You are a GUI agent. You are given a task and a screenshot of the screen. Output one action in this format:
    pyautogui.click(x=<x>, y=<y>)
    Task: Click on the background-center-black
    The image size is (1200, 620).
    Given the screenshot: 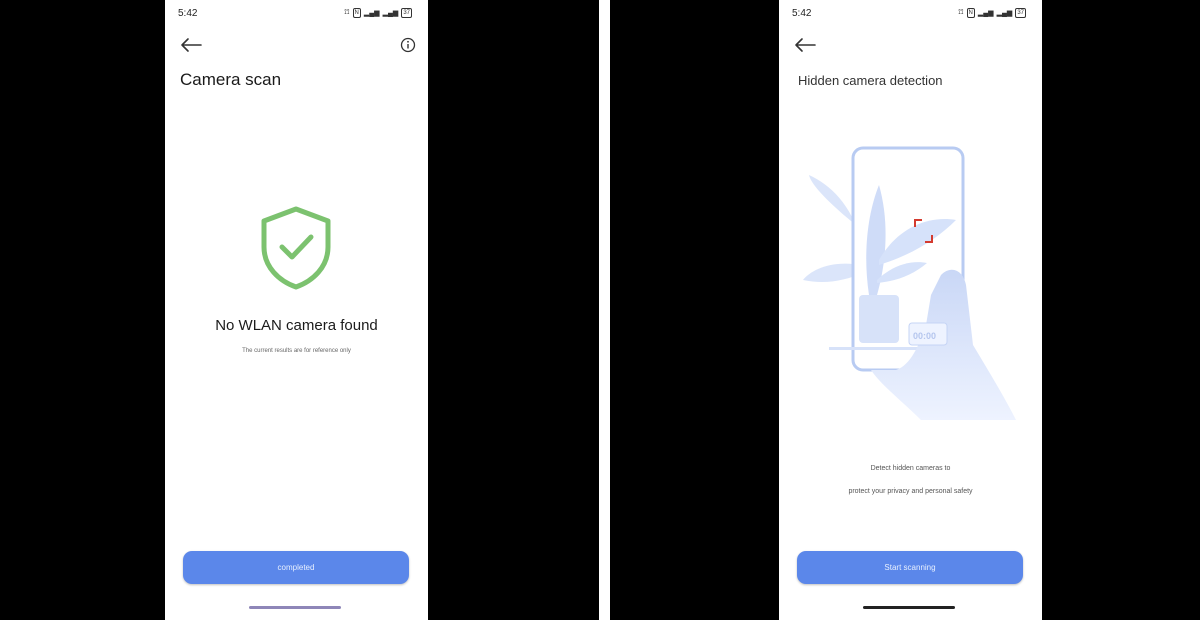 What is the action you would take?
    pyautogui.click(x=513, y=310)
    